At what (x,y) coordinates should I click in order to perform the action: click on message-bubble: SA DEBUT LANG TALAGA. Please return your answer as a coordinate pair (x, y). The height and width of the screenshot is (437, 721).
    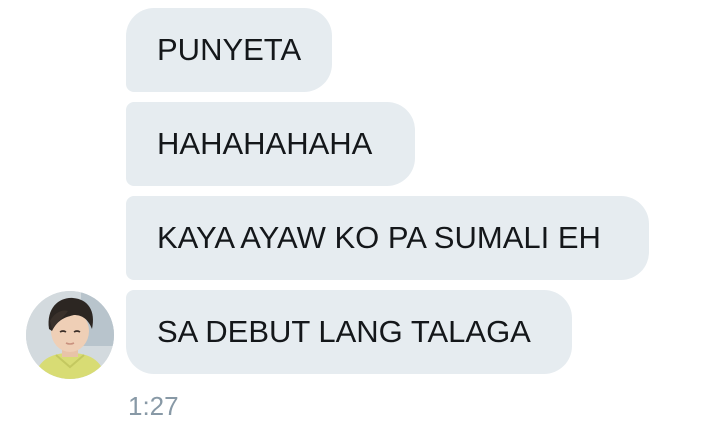
    Looking at the image, I should click on (349, 332).